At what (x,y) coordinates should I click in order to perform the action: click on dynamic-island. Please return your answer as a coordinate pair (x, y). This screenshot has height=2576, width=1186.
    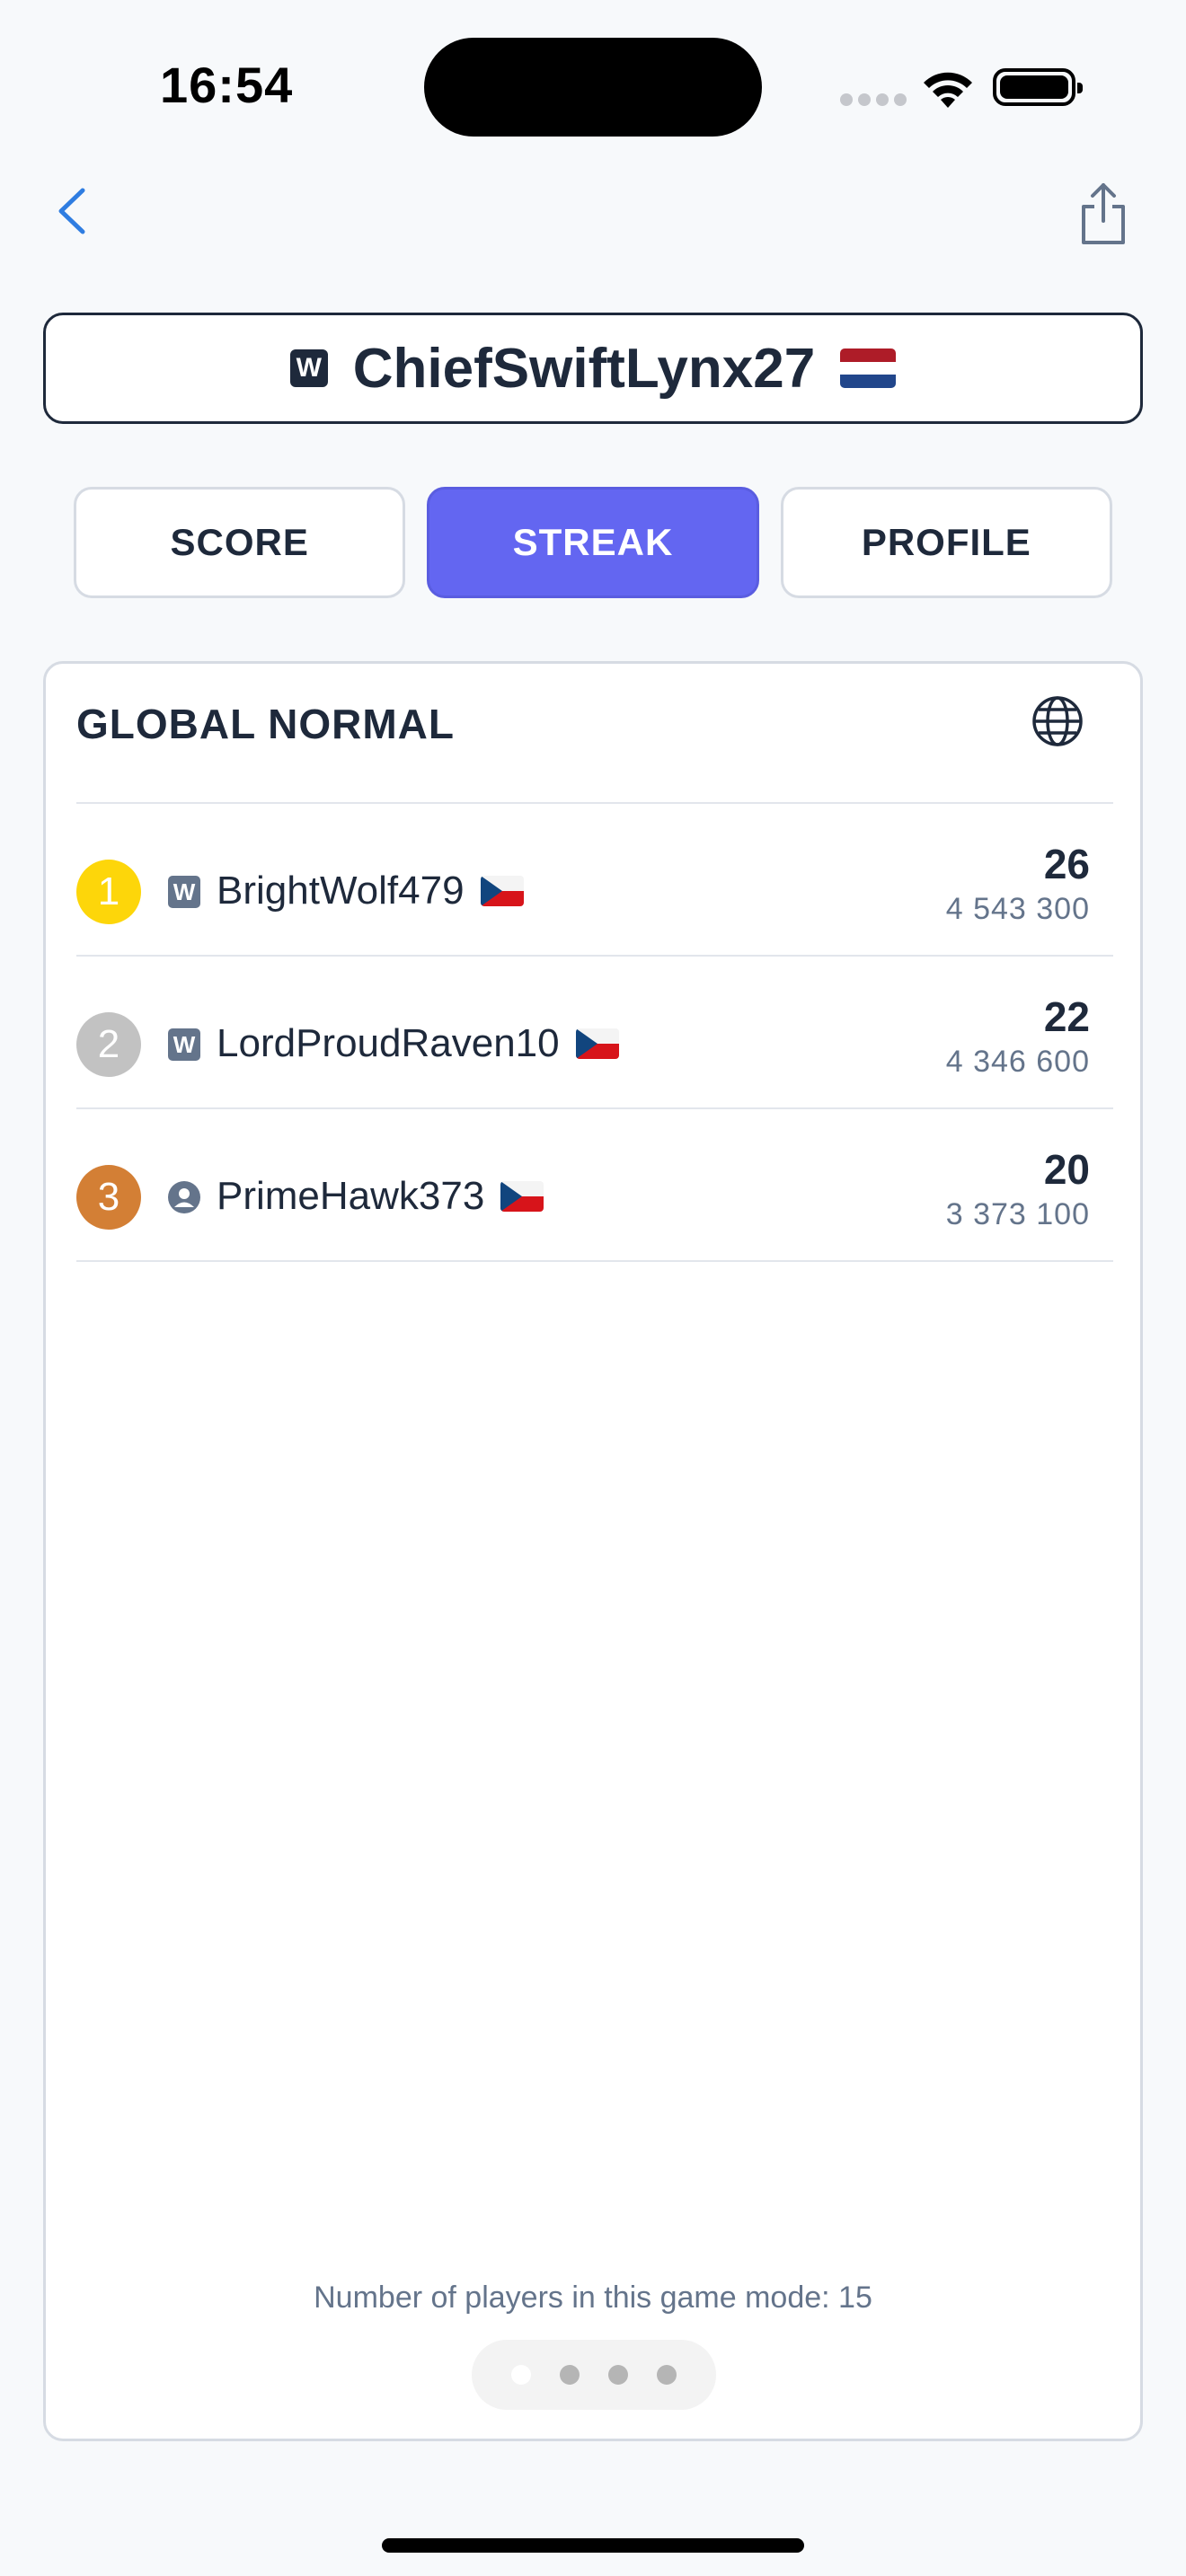
    Looking at the image, I should click on (593, 87).